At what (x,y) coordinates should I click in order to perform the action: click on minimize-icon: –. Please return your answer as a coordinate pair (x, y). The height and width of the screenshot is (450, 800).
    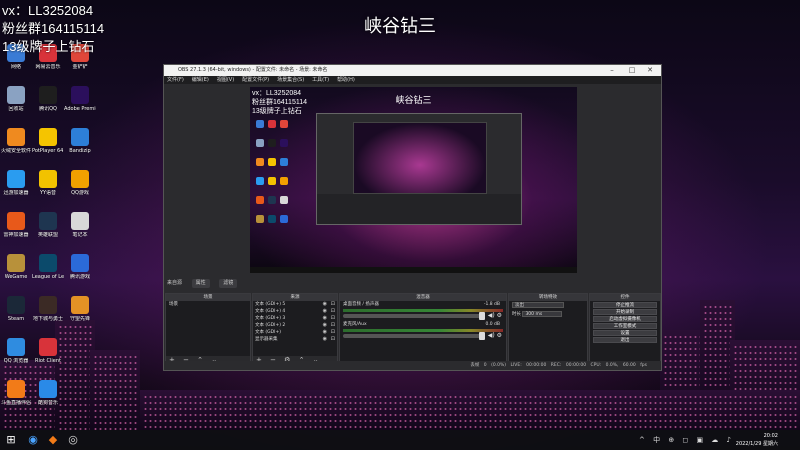
    Looking at the image, I should click on (612, 70).